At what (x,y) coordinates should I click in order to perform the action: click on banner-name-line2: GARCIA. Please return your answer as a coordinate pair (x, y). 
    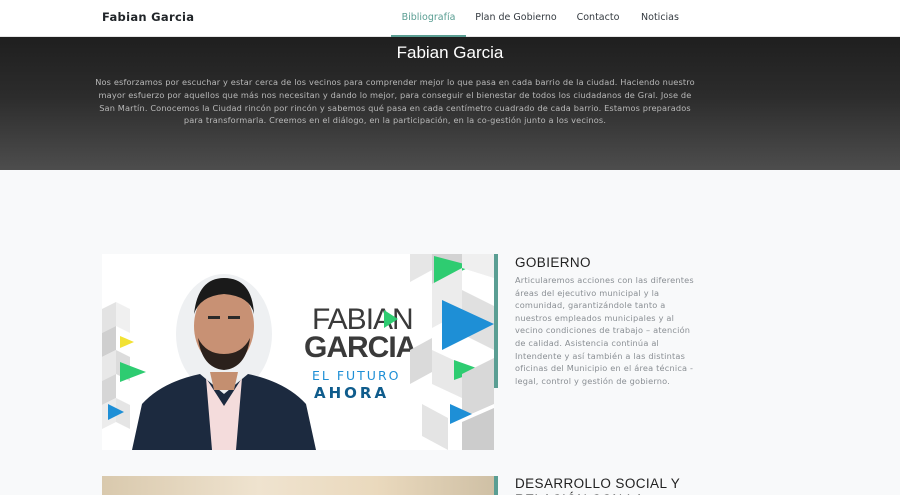
    Looking at the image, I should click on (360, 347).